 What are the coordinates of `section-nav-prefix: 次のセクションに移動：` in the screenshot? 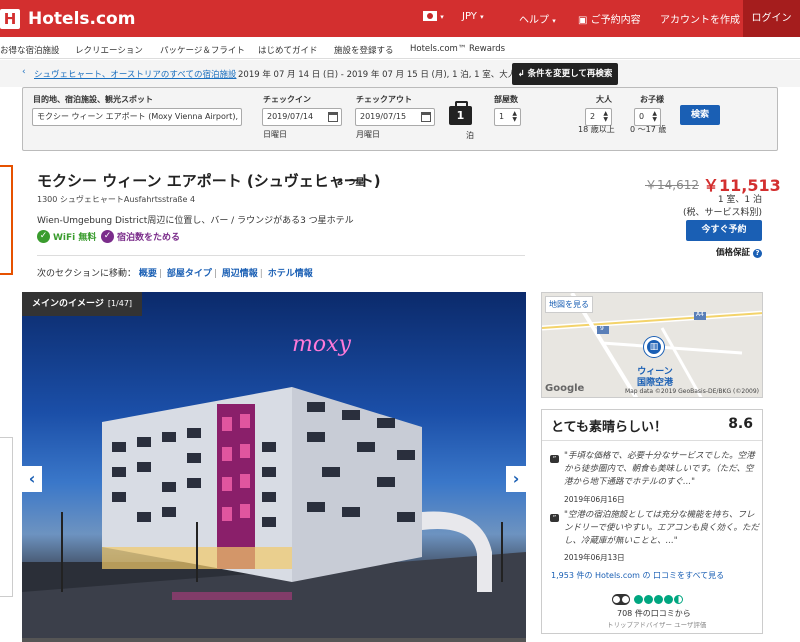 It's located at (87, 274).